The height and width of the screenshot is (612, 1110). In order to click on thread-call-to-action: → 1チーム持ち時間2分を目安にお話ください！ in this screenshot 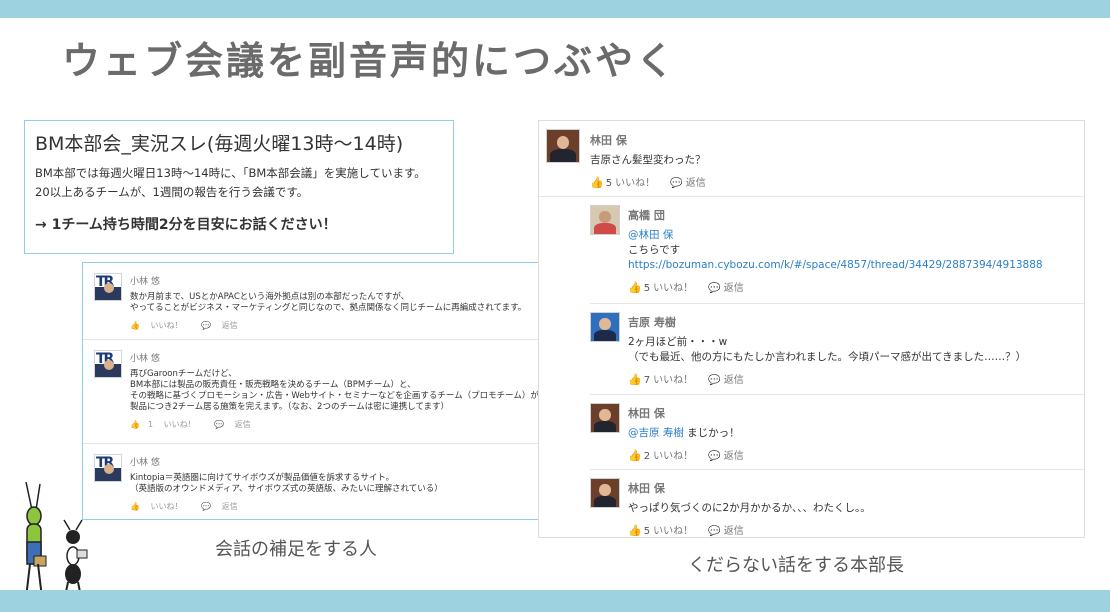, I will do `click(186, 225)`.